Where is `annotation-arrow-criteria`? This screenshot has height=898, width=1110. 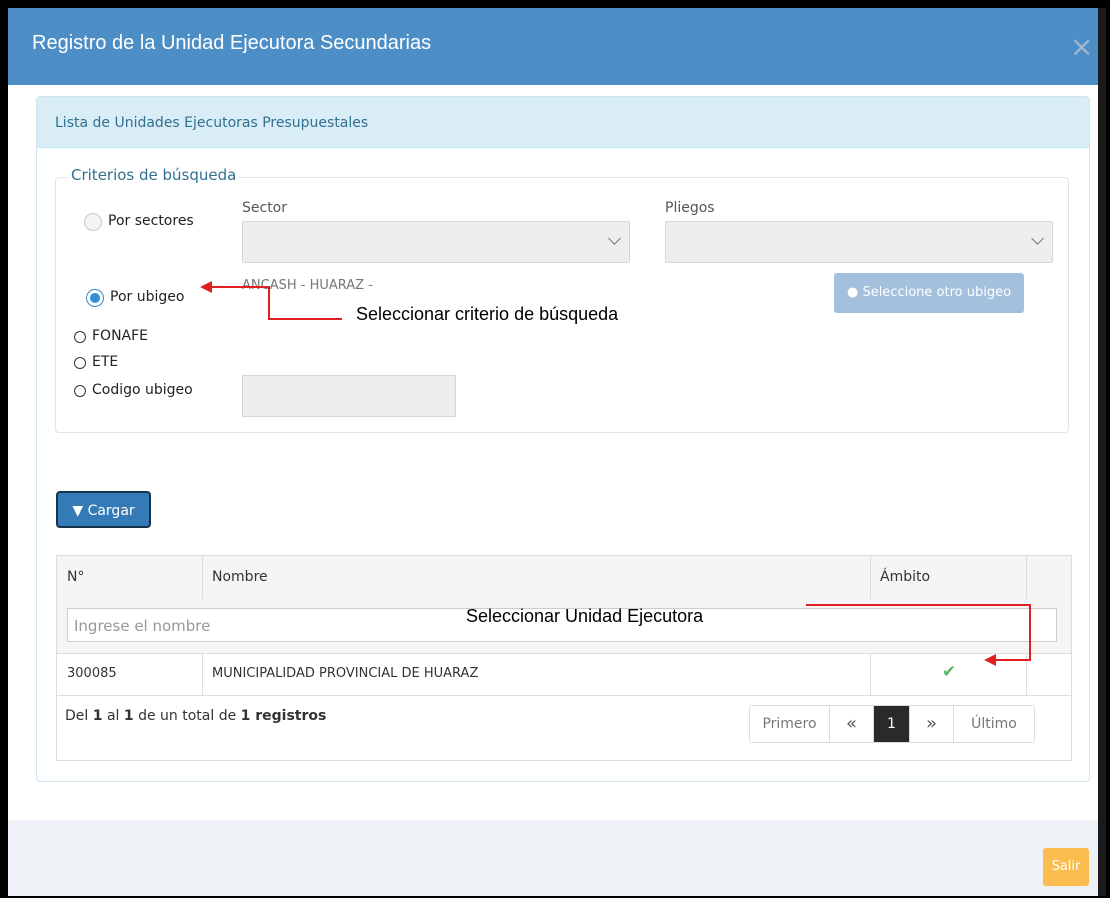 annotation-arrow-criteria is located at coordinates (276, 303).